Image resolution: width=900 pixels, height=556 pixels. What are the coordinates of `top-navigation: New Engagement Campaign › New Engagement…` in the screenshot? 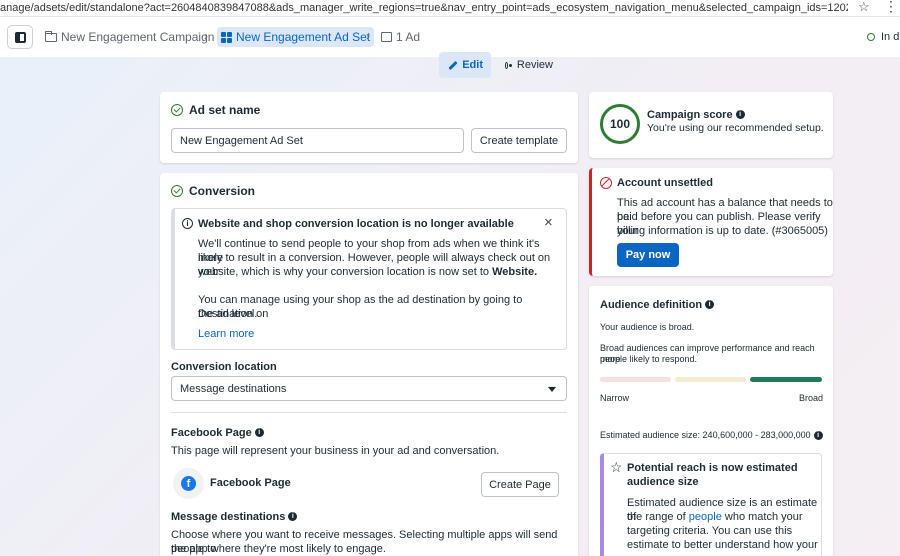 It's located at (450, 37).